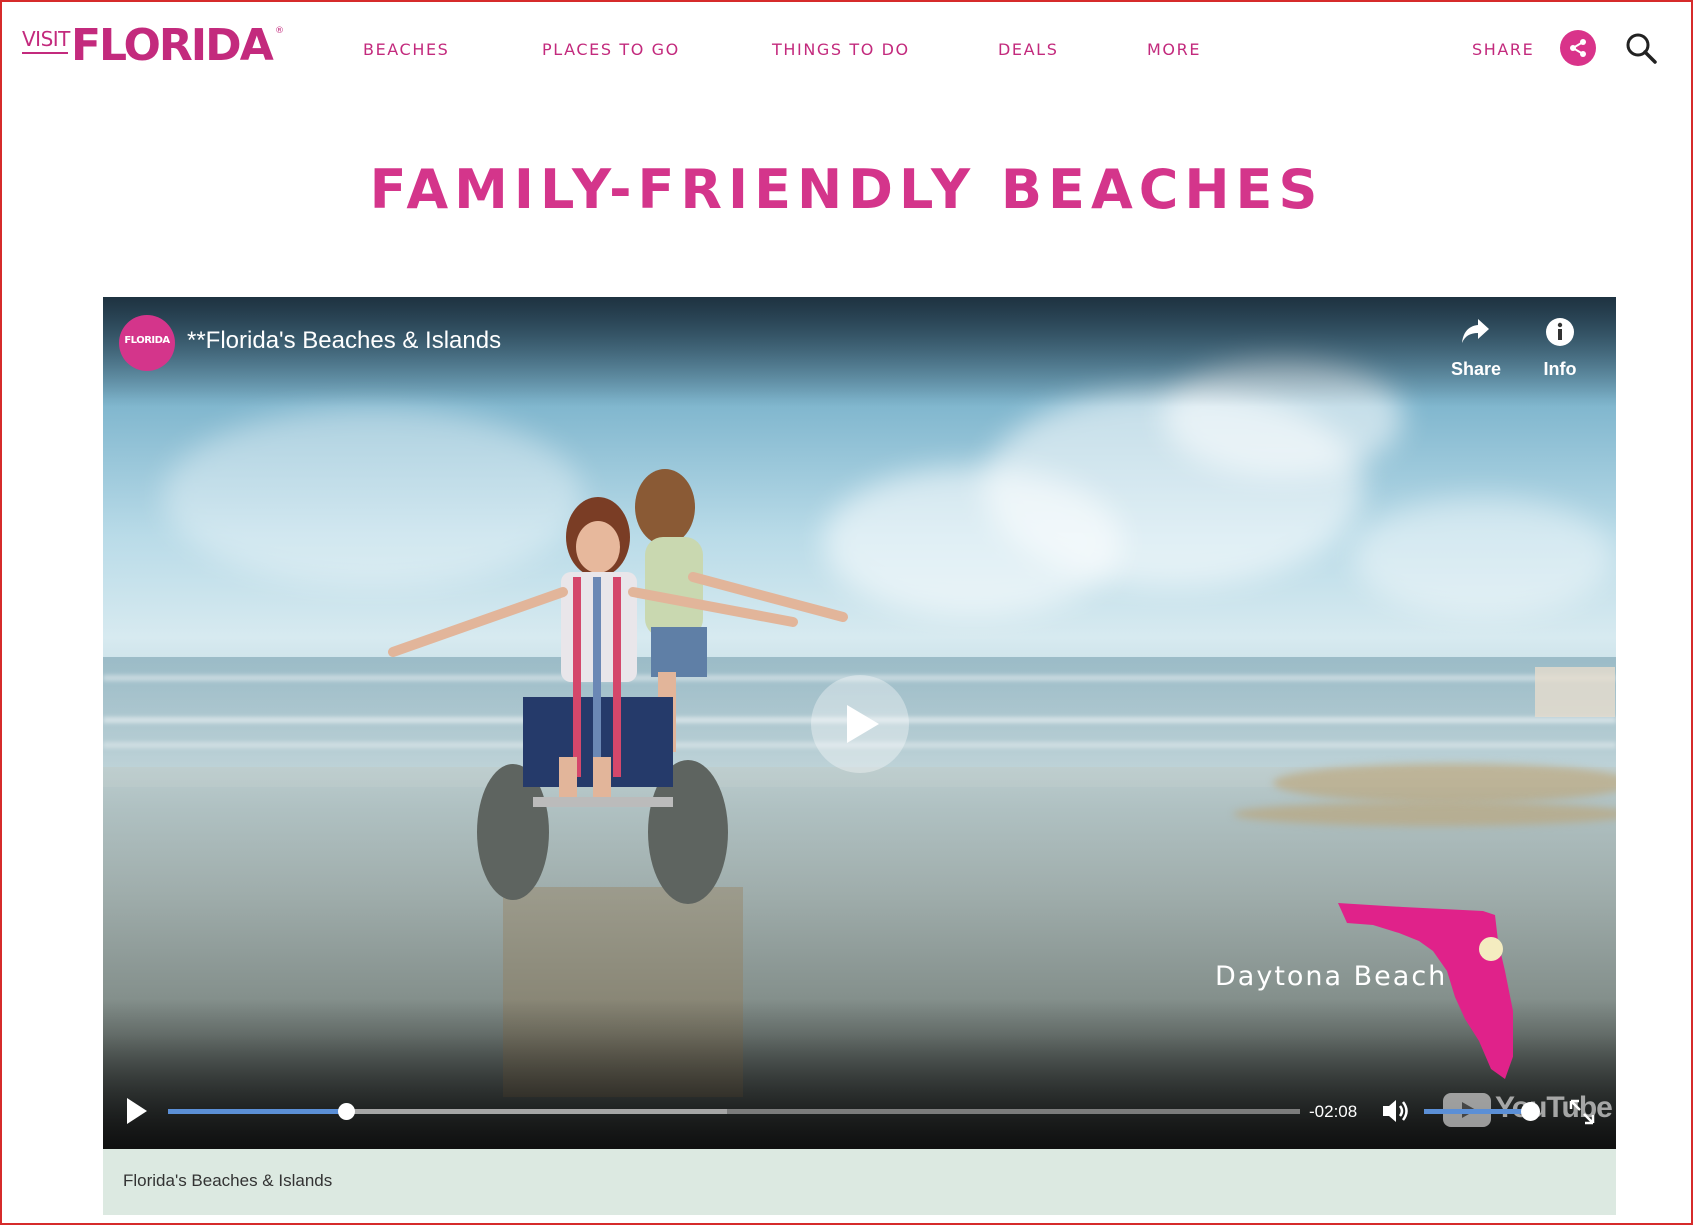  I want to click on visit-florida-logo: VISIT FLORIDA ®, so click(152, 46).